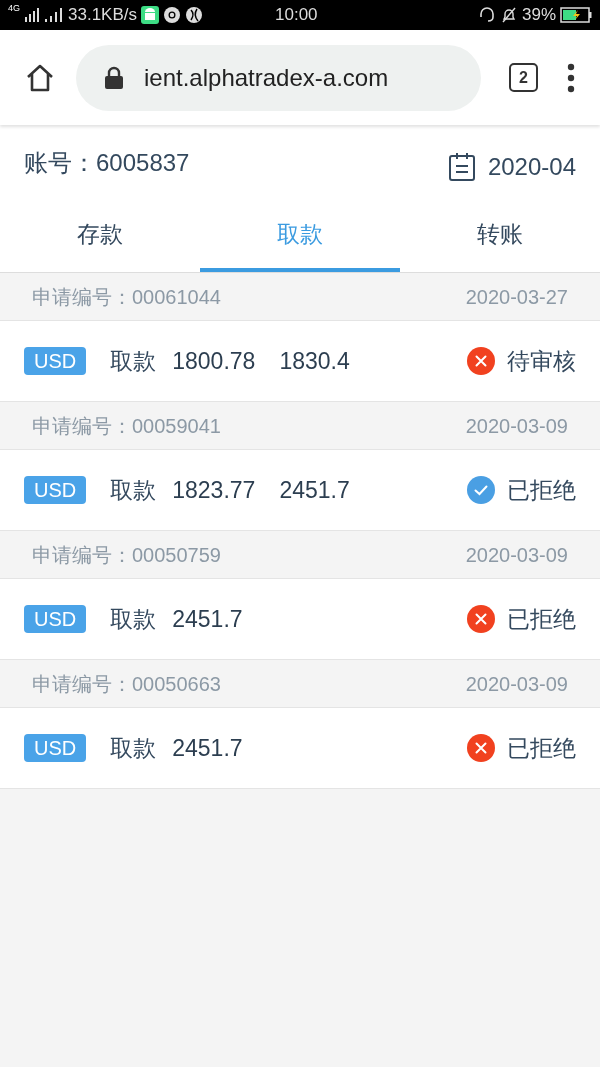  I want to click on record-row: USD 取款 1800.78 1830.4 待审核, so click(300, 361).